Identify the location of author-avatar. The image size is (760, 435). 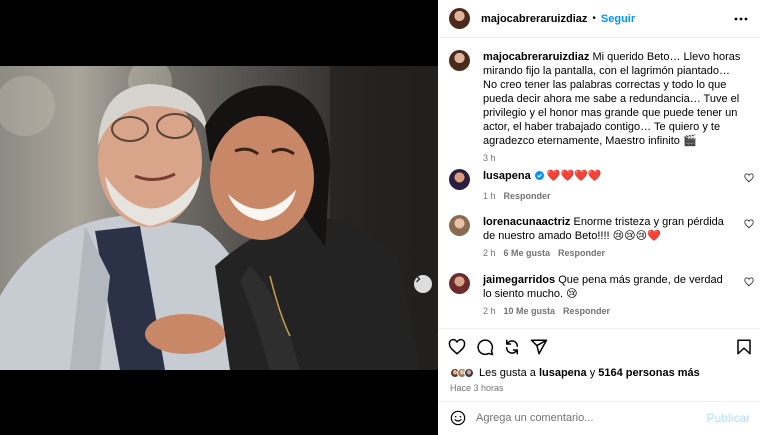
(459, 18).